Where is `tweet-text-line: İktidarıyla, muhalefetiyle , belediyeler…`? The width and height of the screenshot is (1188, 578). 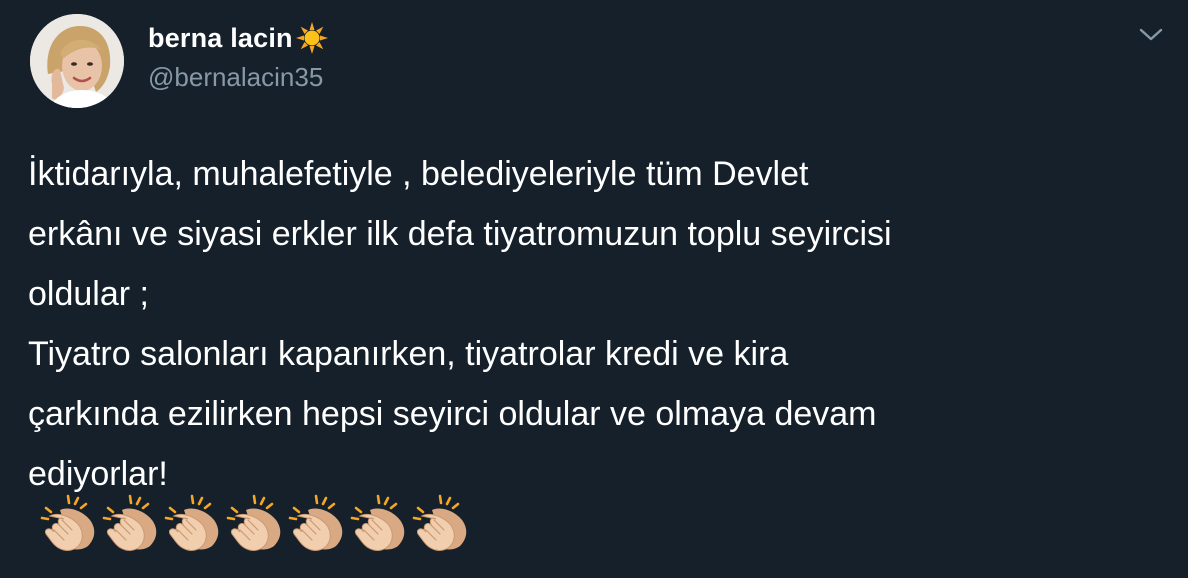 tweet-text-line: İktidarıyla, muhalefetiyle , belediyeler… is located at coordinates (418, 174).